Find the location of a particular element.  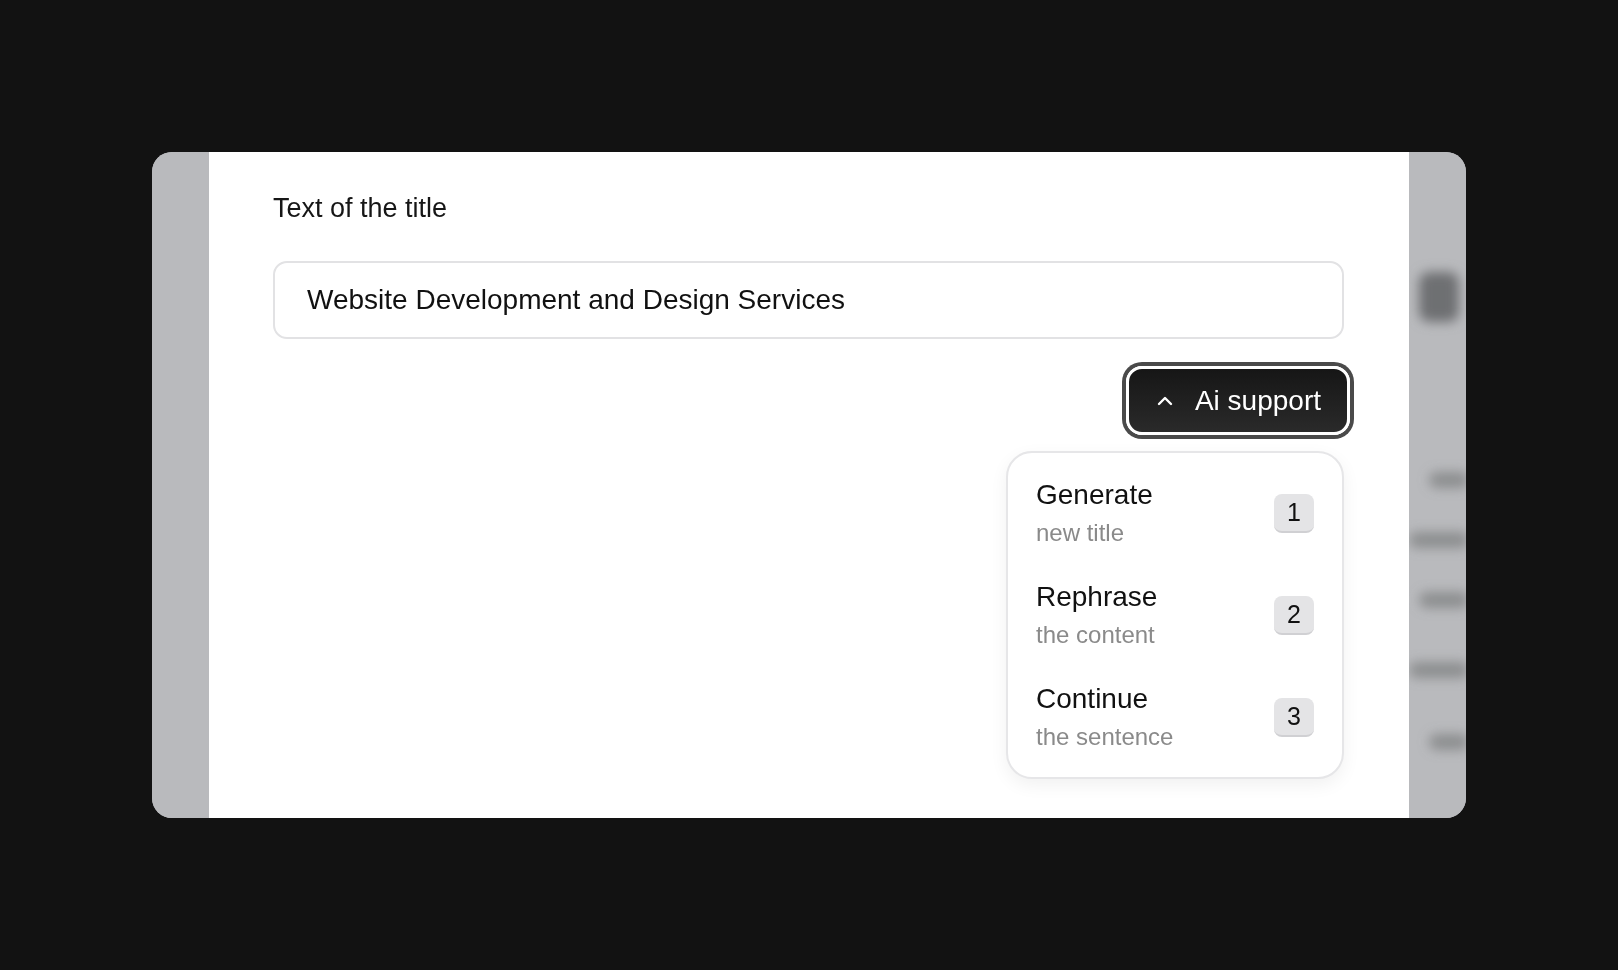

menu-item-title: Generate is located at coordinates (1094, 495).